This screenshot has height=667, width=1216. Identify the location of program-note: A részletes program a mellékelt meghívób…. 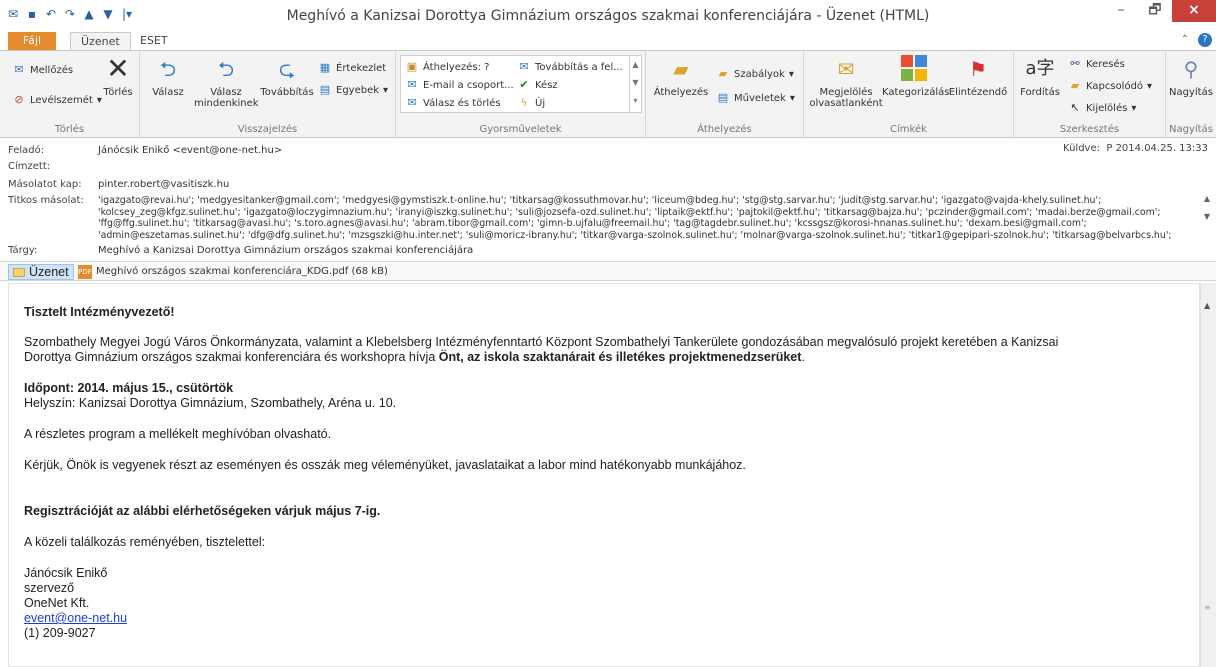
(178, 434).